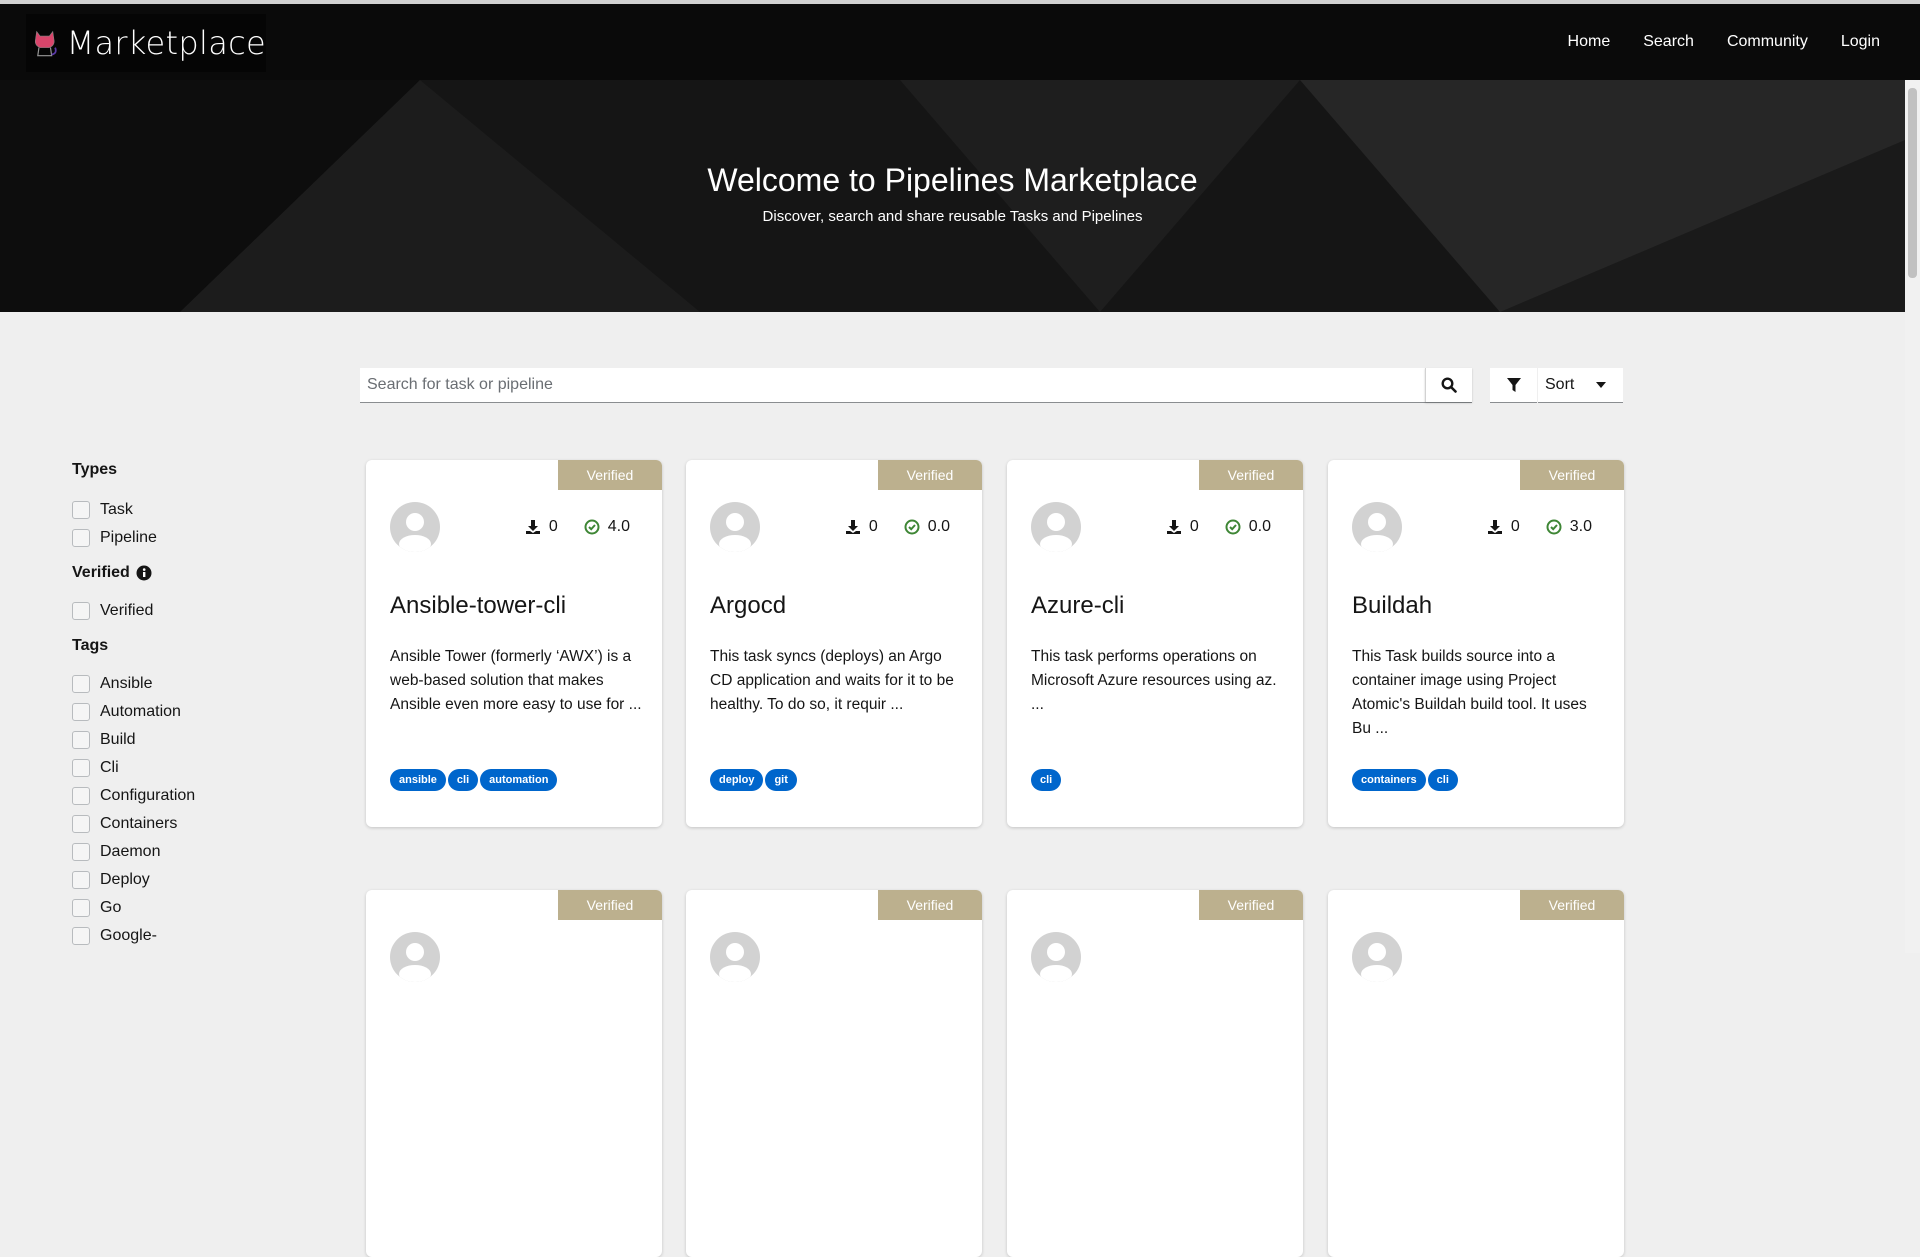  I want to click on scrollbar, so click(1912, 516).